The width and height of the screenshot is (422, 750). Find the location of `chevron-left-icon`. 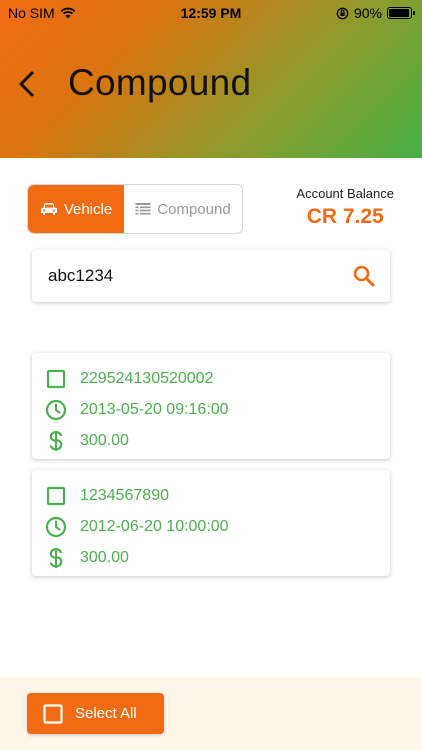

chevron-left-icon is located at coordinates (26, 84).